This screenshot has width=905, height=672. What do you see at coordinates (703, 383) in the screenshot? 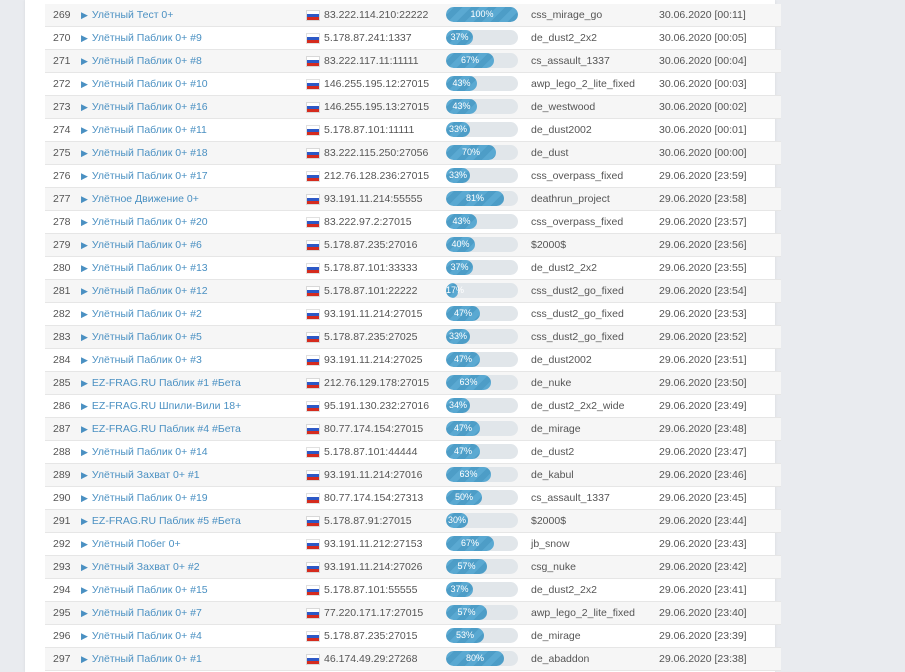
I see `added-date: 29.06.2020 [23:50]` at bounding box center [703, 383].